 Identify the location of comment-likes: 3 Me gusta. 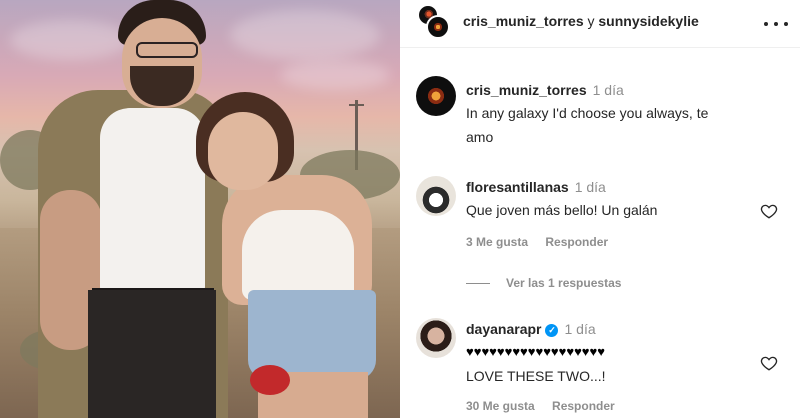
(497, 242).